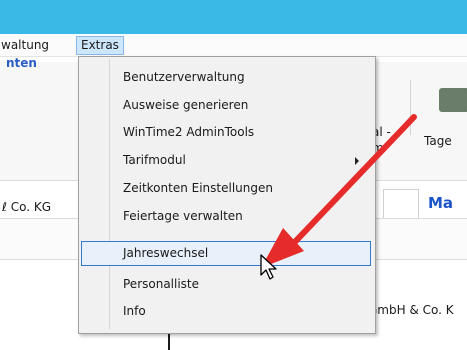 This screenshot has height=350, width=467. I want to click on menu-item-label: Tarifmodul, so click(154, 160).